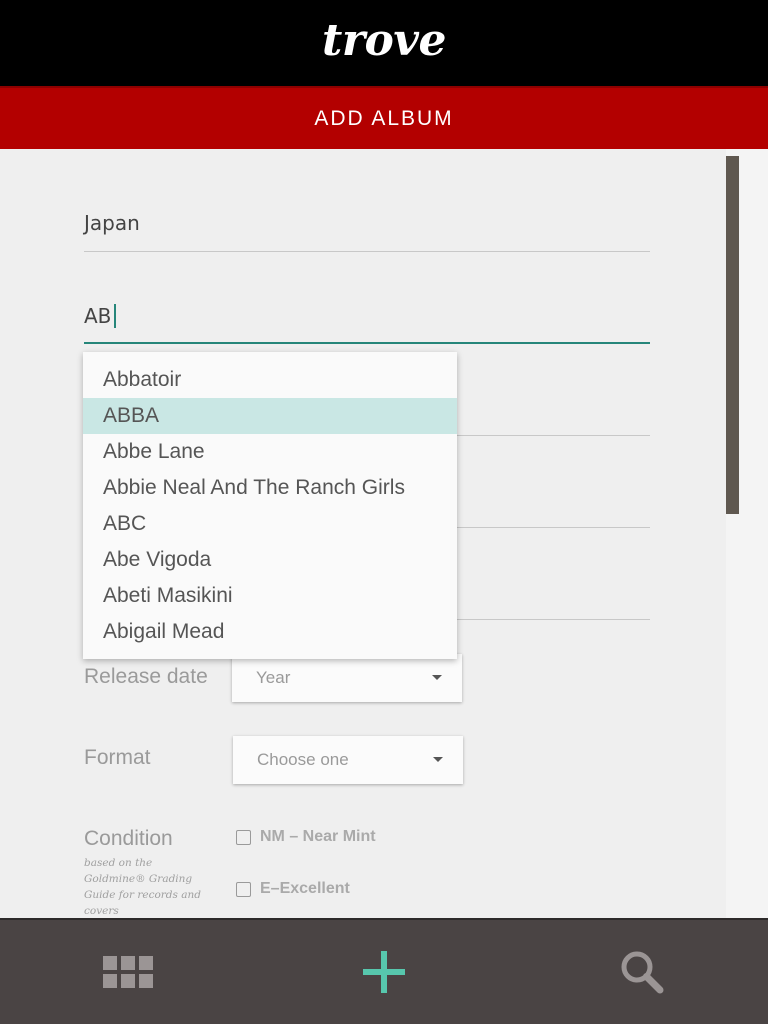  I want to click on search-nav-button, so click(642, 972).